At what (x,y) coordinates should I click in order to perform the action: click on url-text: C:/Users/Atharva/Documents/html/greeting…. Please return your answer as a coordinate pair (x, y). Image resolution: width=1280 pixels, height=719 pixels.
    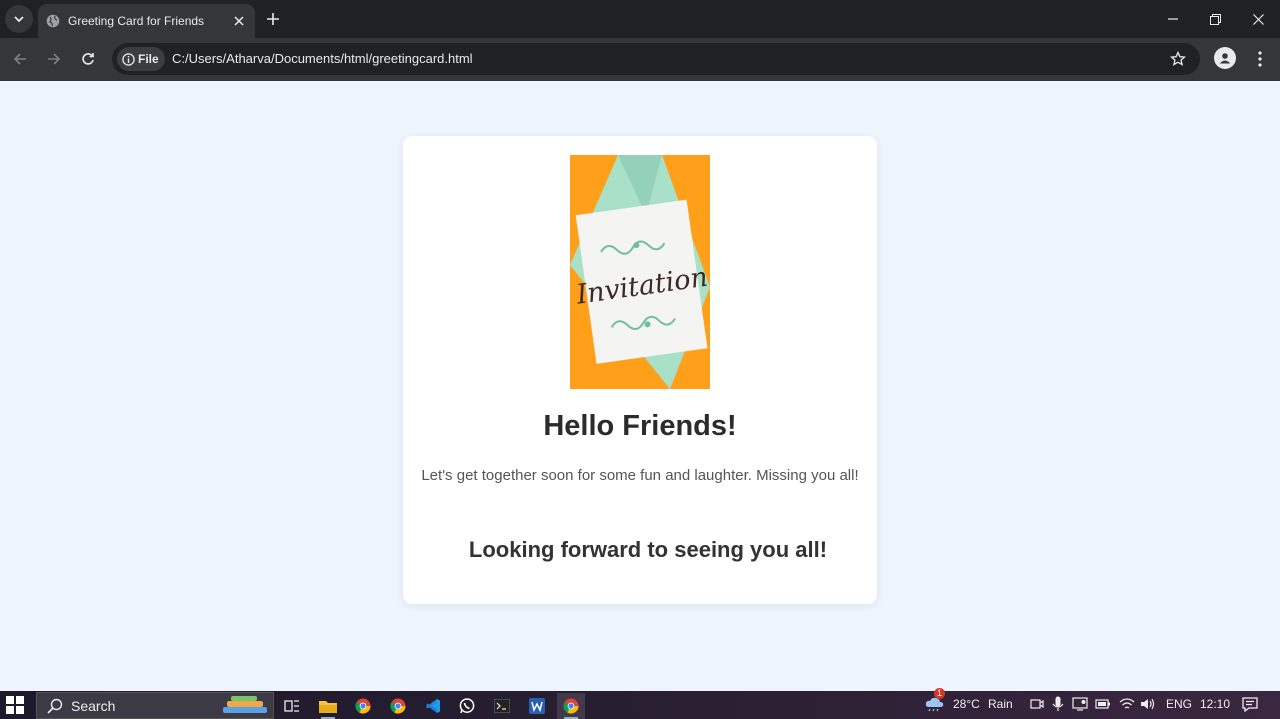
    Looking at the image, I should click on (322, 58).